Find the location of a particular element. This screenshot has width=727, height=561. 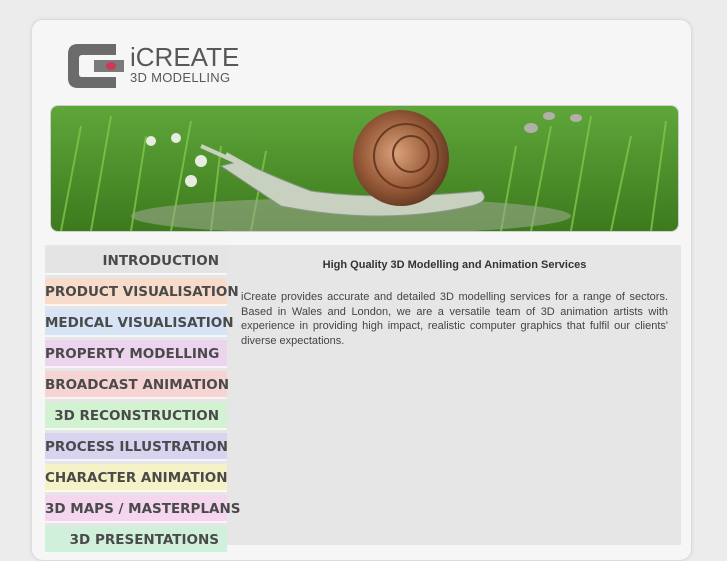

nav-item-3d-reconstruction: 3D RECONSTRUCTION is located at coordinates (136, 416).